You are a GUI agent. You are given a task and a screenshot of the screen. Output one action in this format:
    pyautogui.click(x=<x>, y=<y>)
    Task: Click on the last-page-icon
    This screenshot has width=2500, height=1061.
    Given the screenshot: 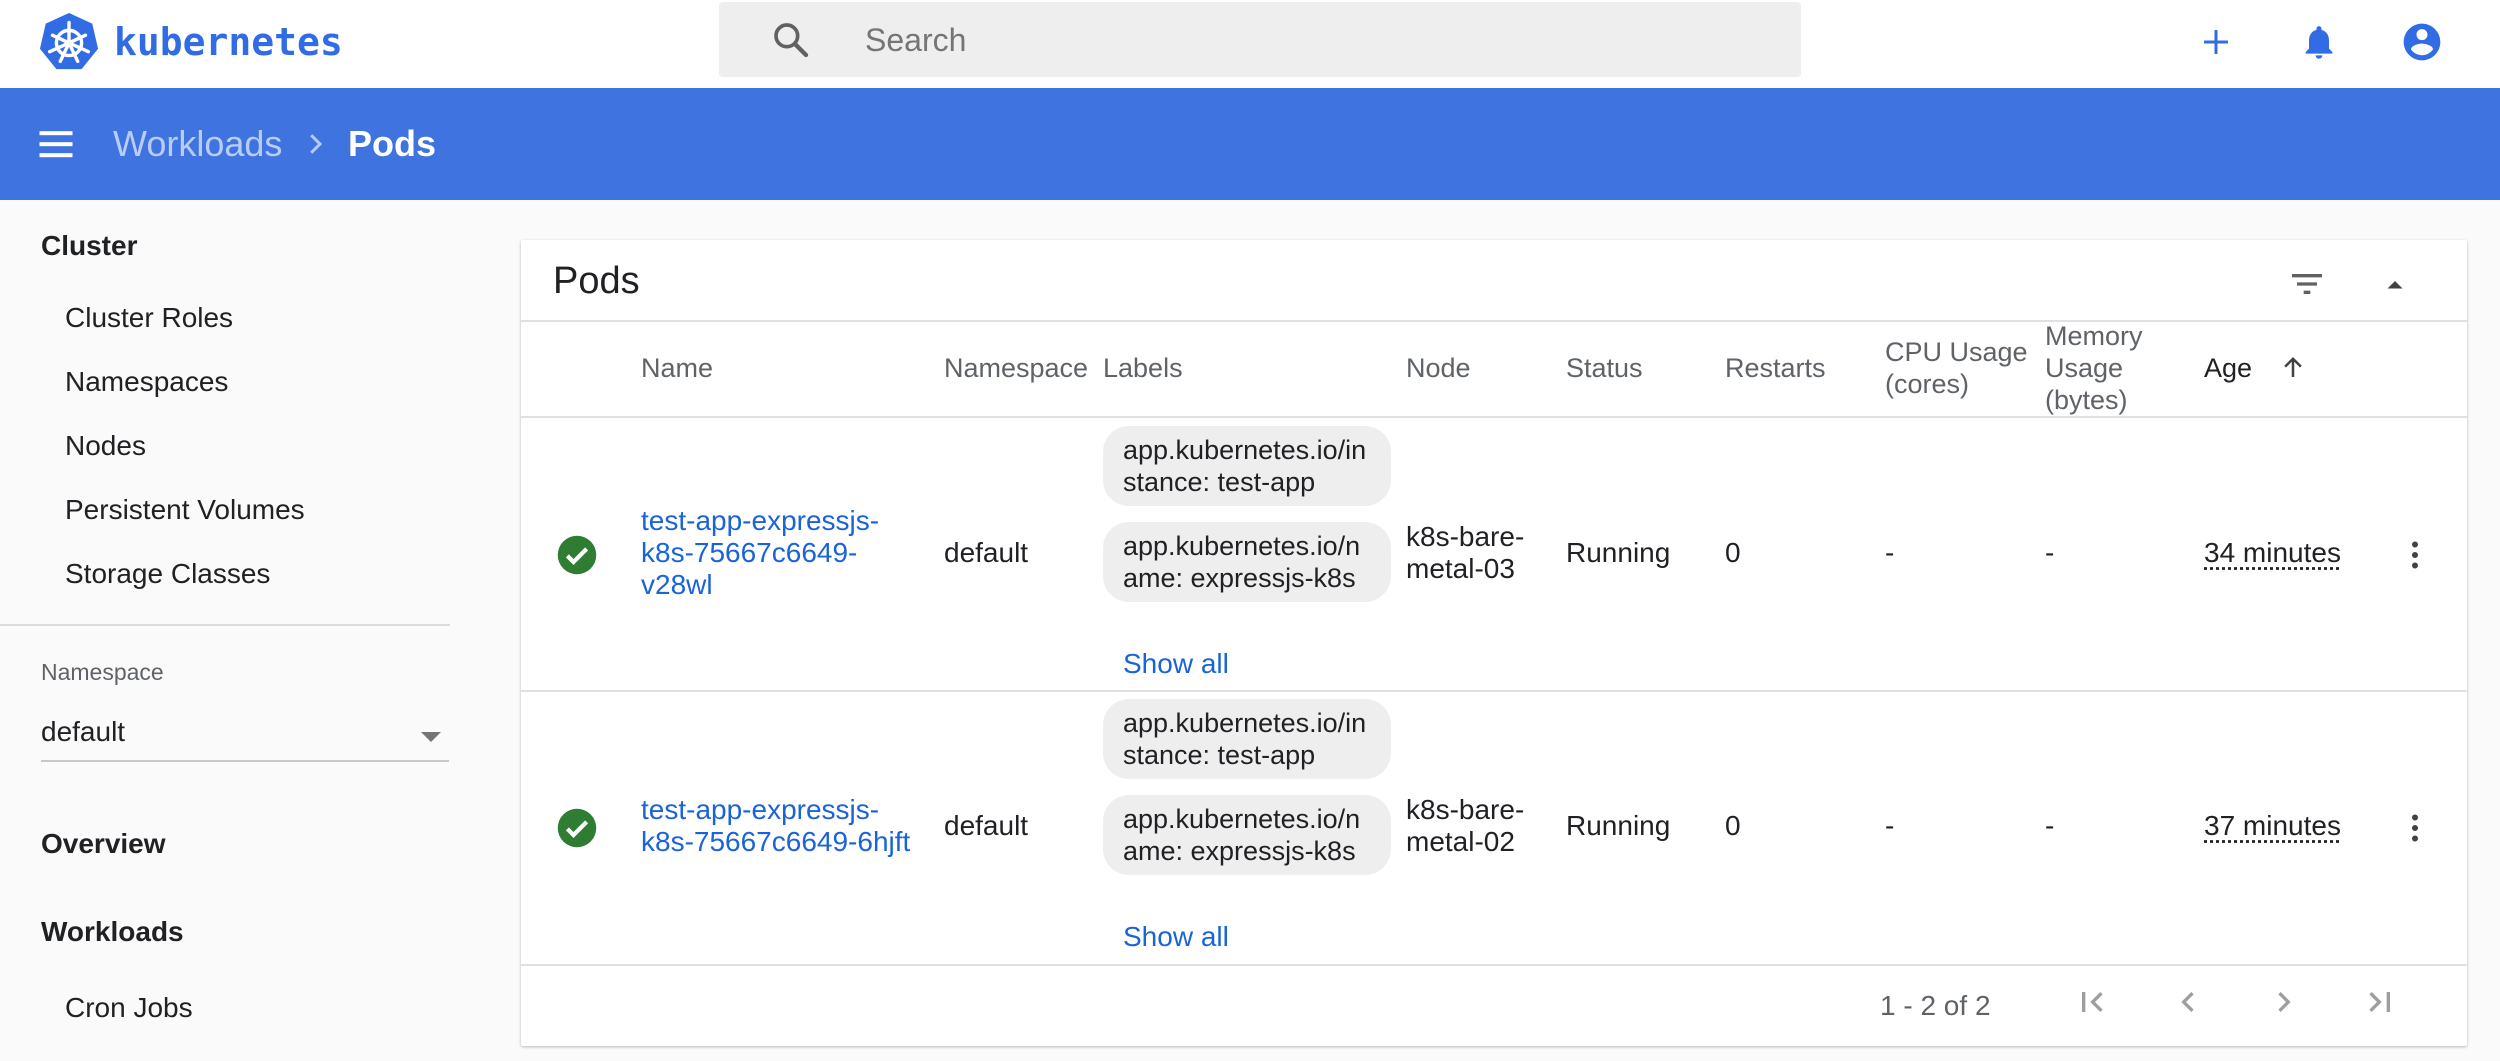 What is the action you would take?
    pyautogui.click(x=2379, y=1002)
    